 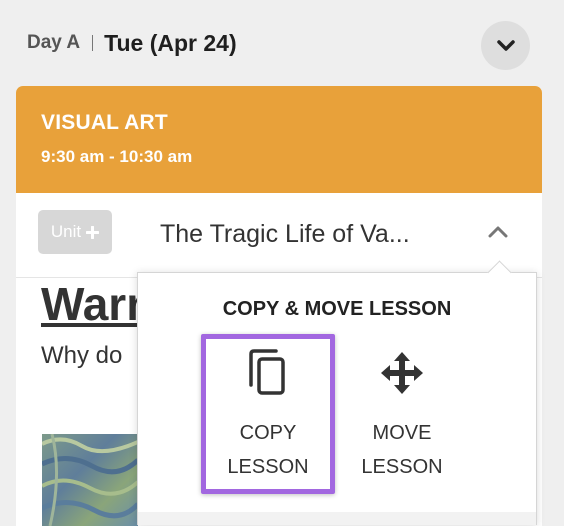 I want to click on unit-label: Unit, so click(x=66, y=231).